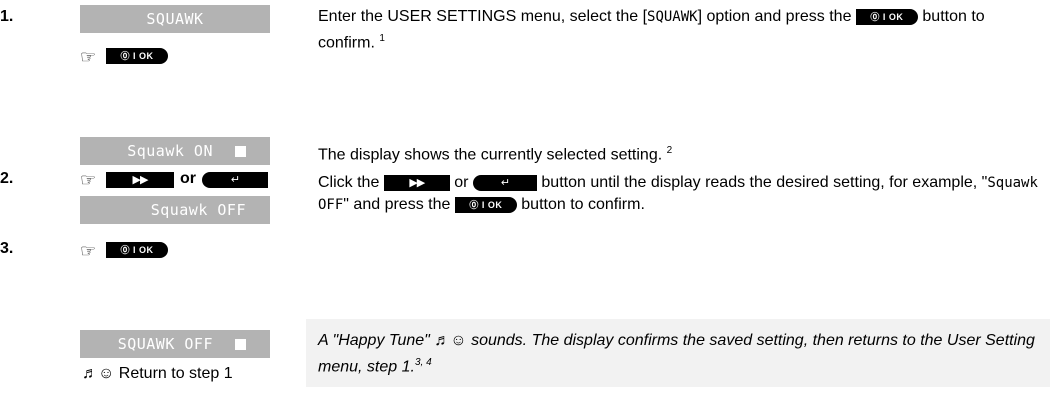 The image size is (1050, 409). Describe the element at coordinates (461, 182) in the screenshot. I see `desc-text: or` at that location.